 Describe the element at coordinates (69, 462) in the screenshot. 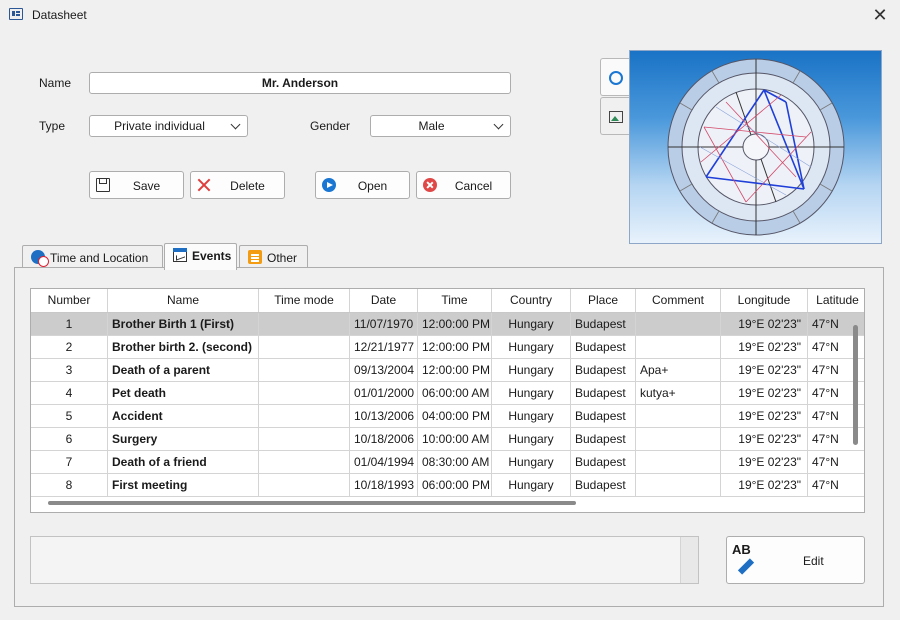

I see `table-cell: 7` at that location.